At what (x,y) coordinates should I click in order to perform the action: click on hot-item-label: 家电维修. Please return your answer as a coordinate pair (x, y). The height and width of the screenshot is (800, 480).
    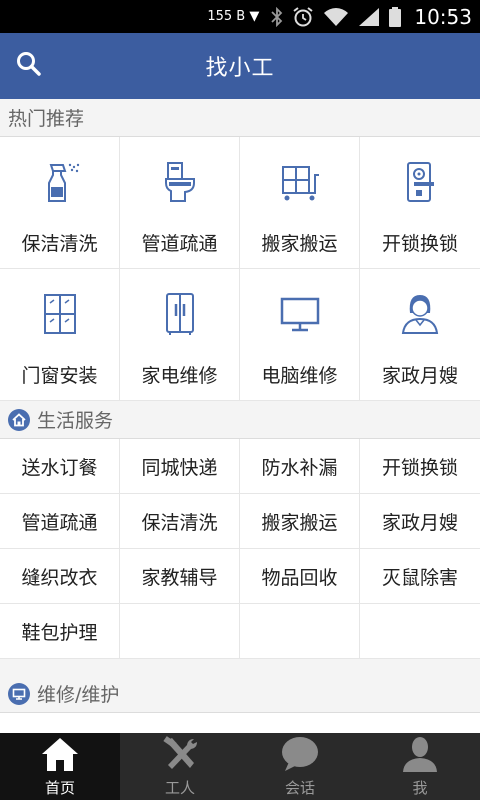
    Looking at the image, I should click on (179, 376).